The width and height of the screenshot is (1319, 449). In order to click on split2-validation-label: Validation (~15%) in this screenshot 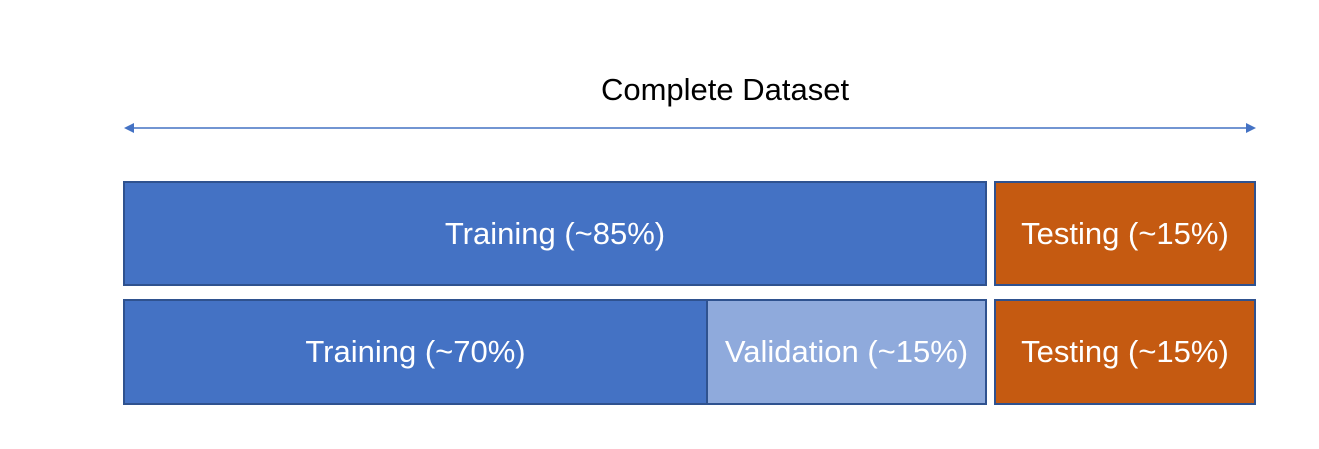, I will do `click(846, 351)`.